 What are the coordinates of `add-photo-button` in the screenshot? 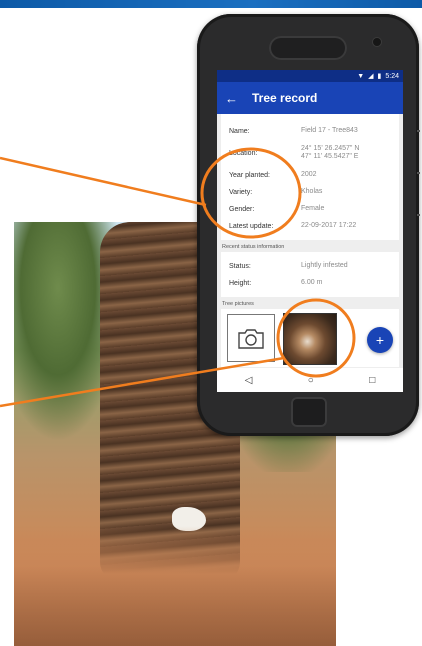 It's located at (251, 338).